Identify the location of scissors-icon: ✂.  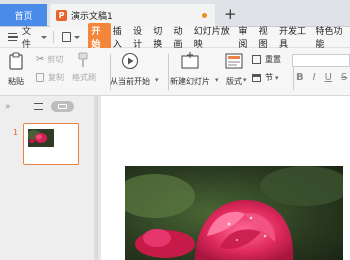
(40, 59).